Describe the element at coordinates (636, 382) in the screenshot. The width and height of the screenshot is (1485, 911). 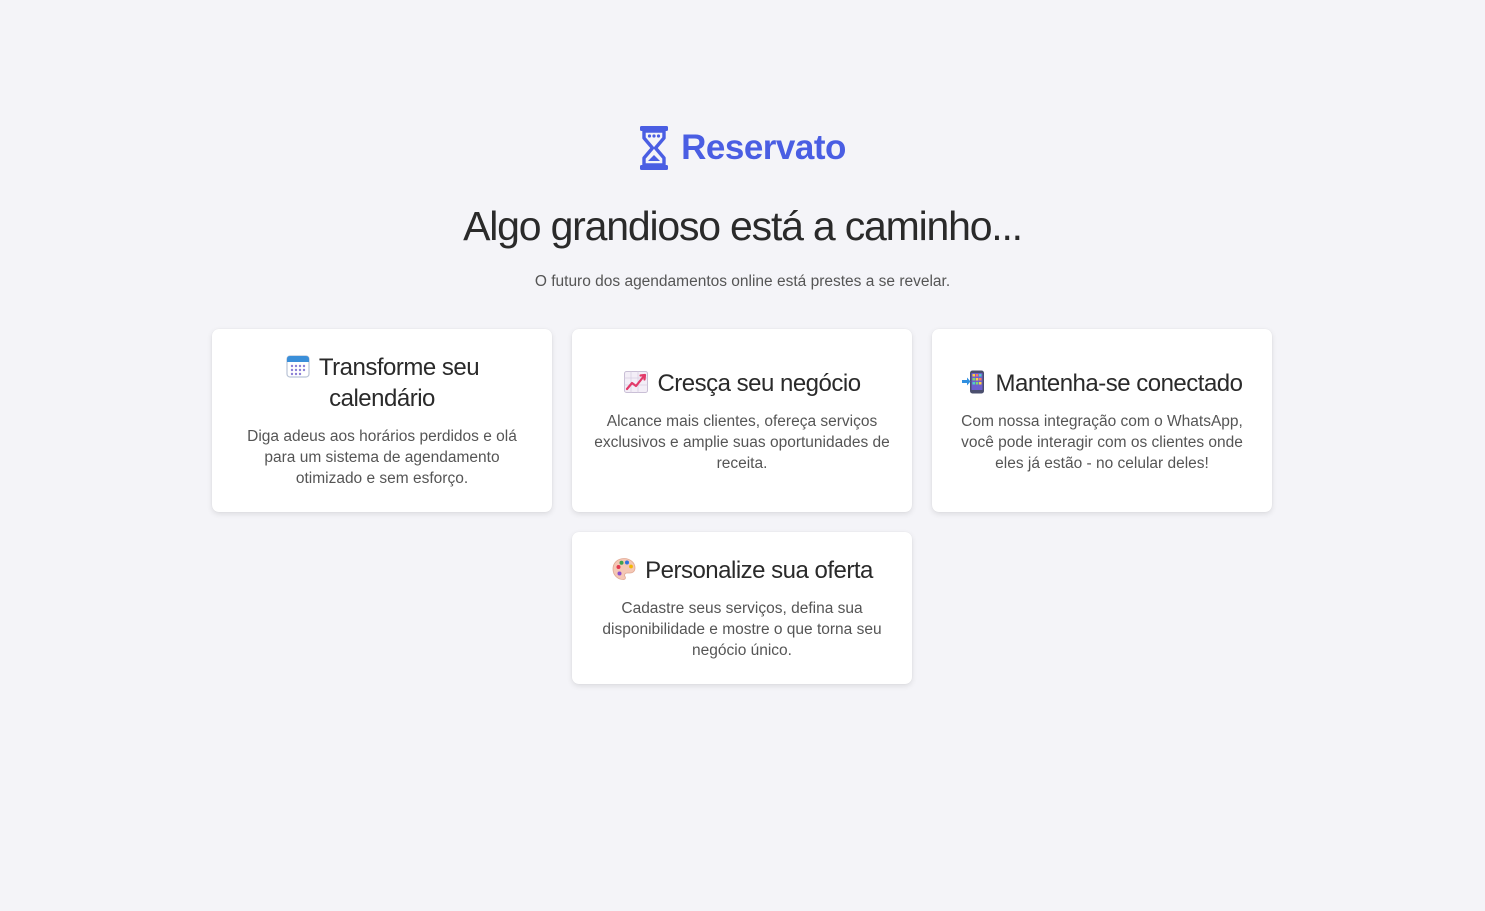
I see `chart-increasing-icon` at that location.